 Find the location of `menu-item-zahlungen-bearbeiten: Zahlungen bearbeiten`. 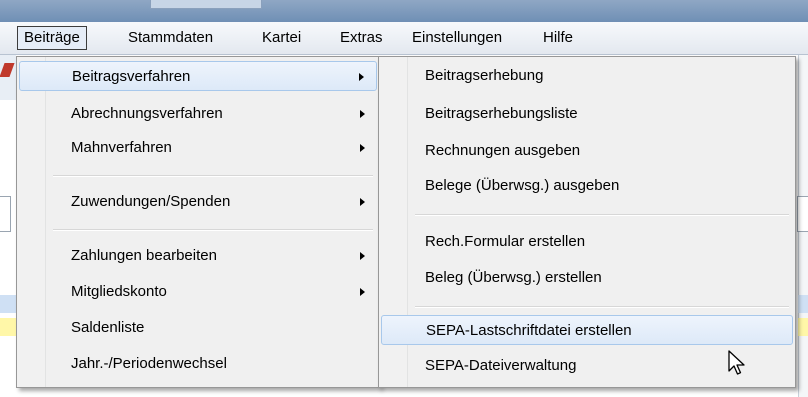

menu-item-zahlungen-bearbeiten: Zahlungen bearbeiten is located at coordinates (198, 256).